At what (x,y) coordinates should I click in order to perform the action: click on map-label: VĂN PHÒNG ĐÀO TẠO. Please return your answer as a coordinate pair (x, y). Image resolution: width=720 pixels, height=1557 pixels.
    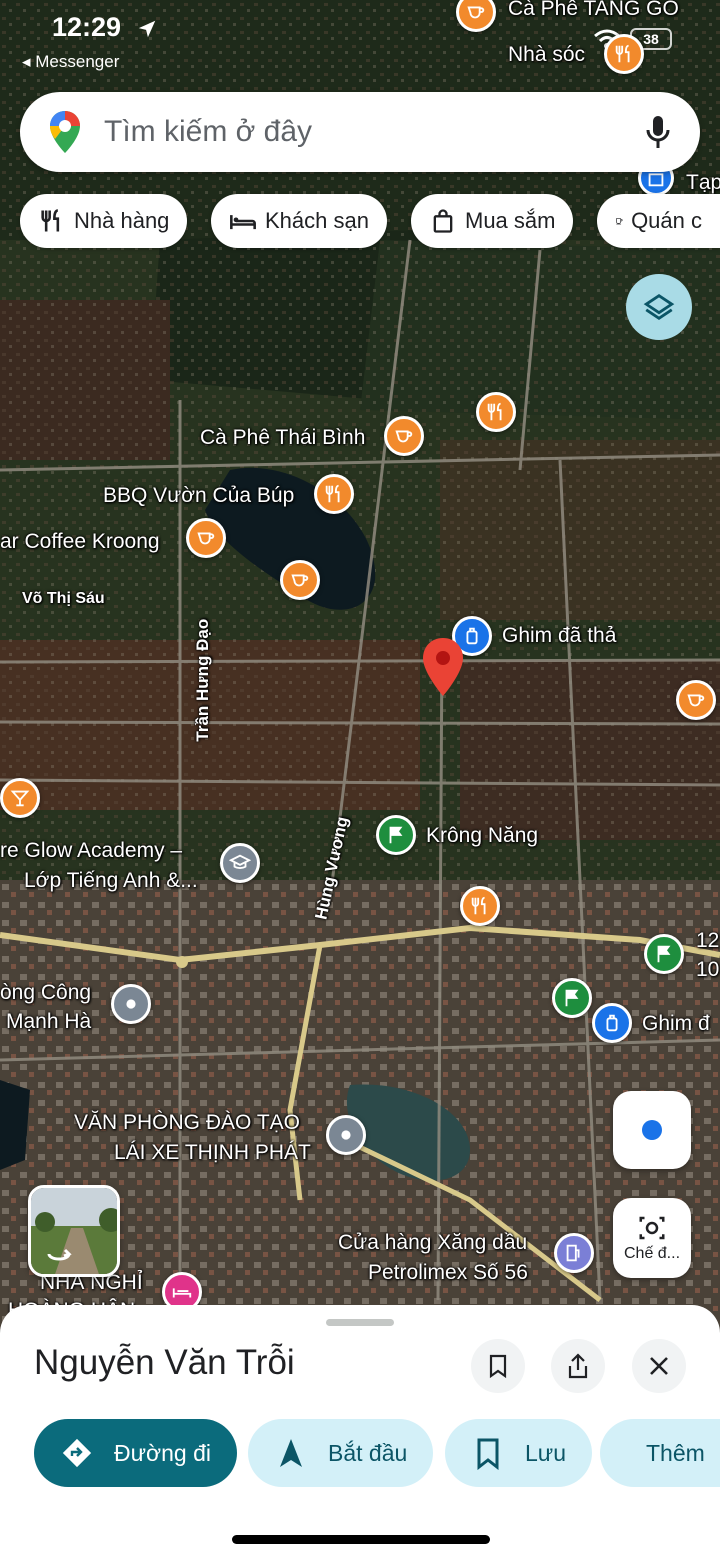
    Looking at the image, I should click on (187, 1122).